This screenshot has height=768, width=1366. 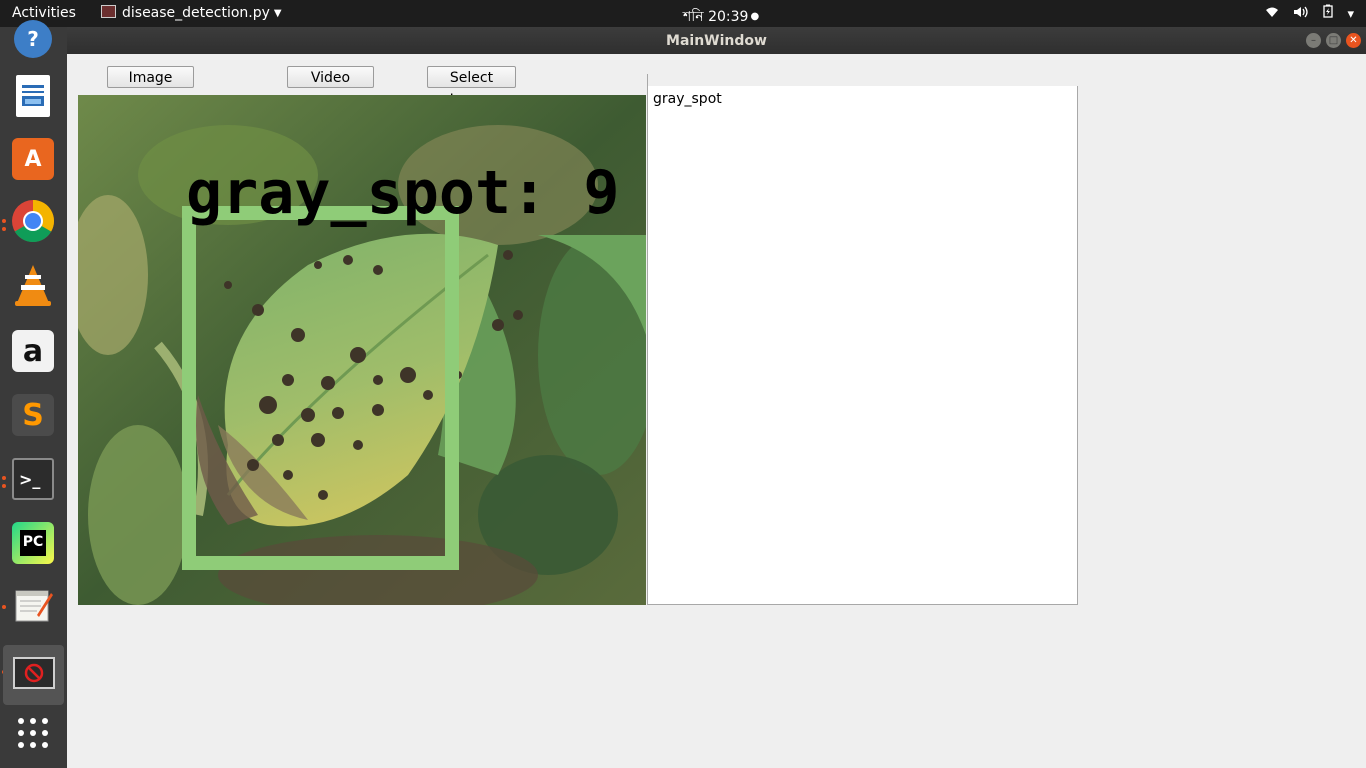 I want to click on wifi-icon, so click(x=1274, y=14).